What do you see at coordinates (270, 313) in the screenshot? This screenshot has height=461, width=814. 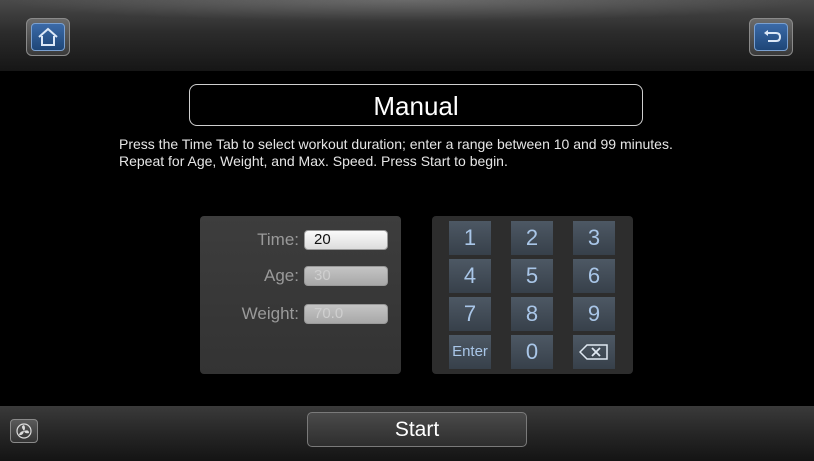 I see `weight-label: Weight:` at bounding box center [270, 313].